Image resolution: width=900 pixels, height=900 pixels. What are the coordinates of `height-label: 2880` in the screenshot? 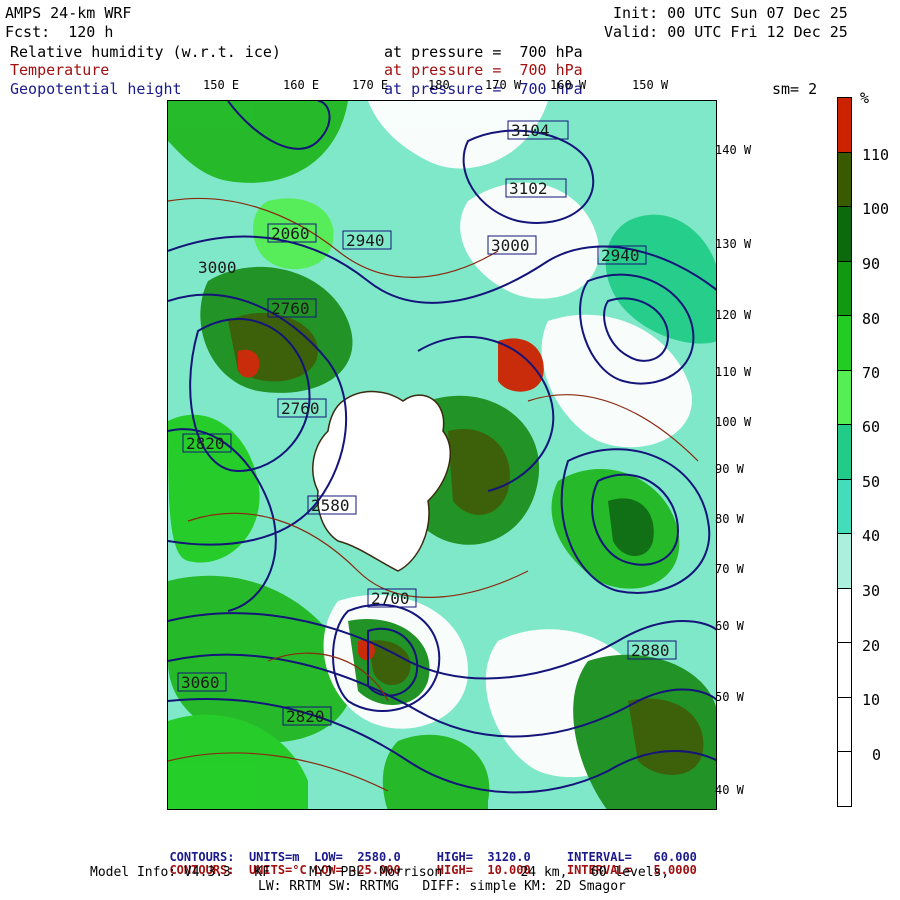 It's located at (650, 650).